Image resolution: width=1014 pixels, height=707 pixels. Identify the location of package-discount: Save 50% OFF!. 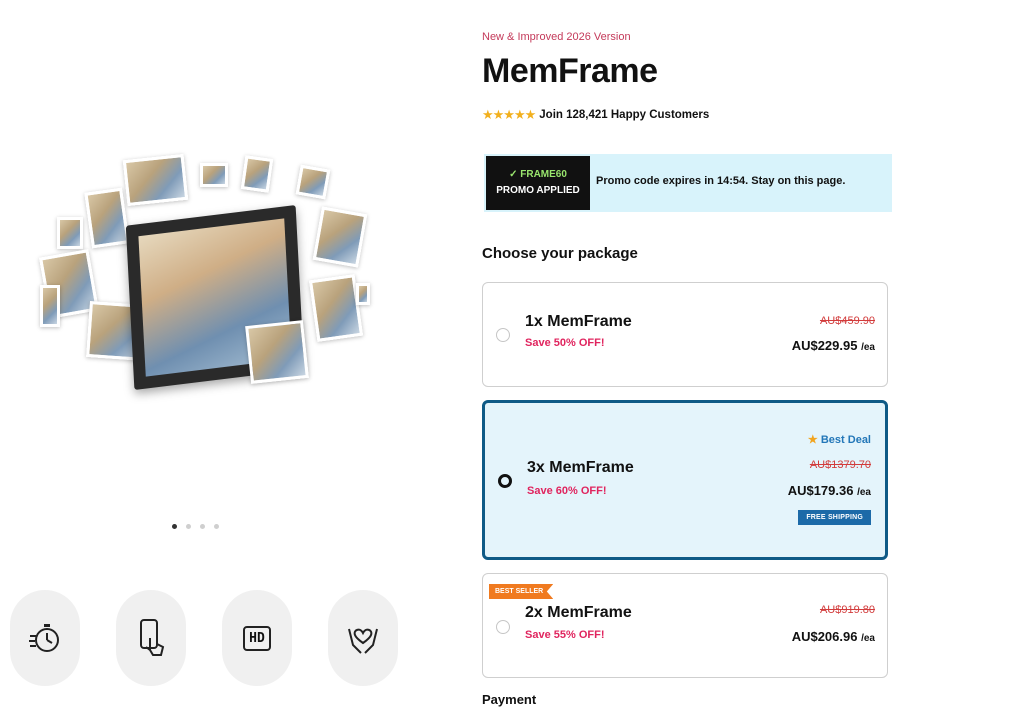
(565, 343).